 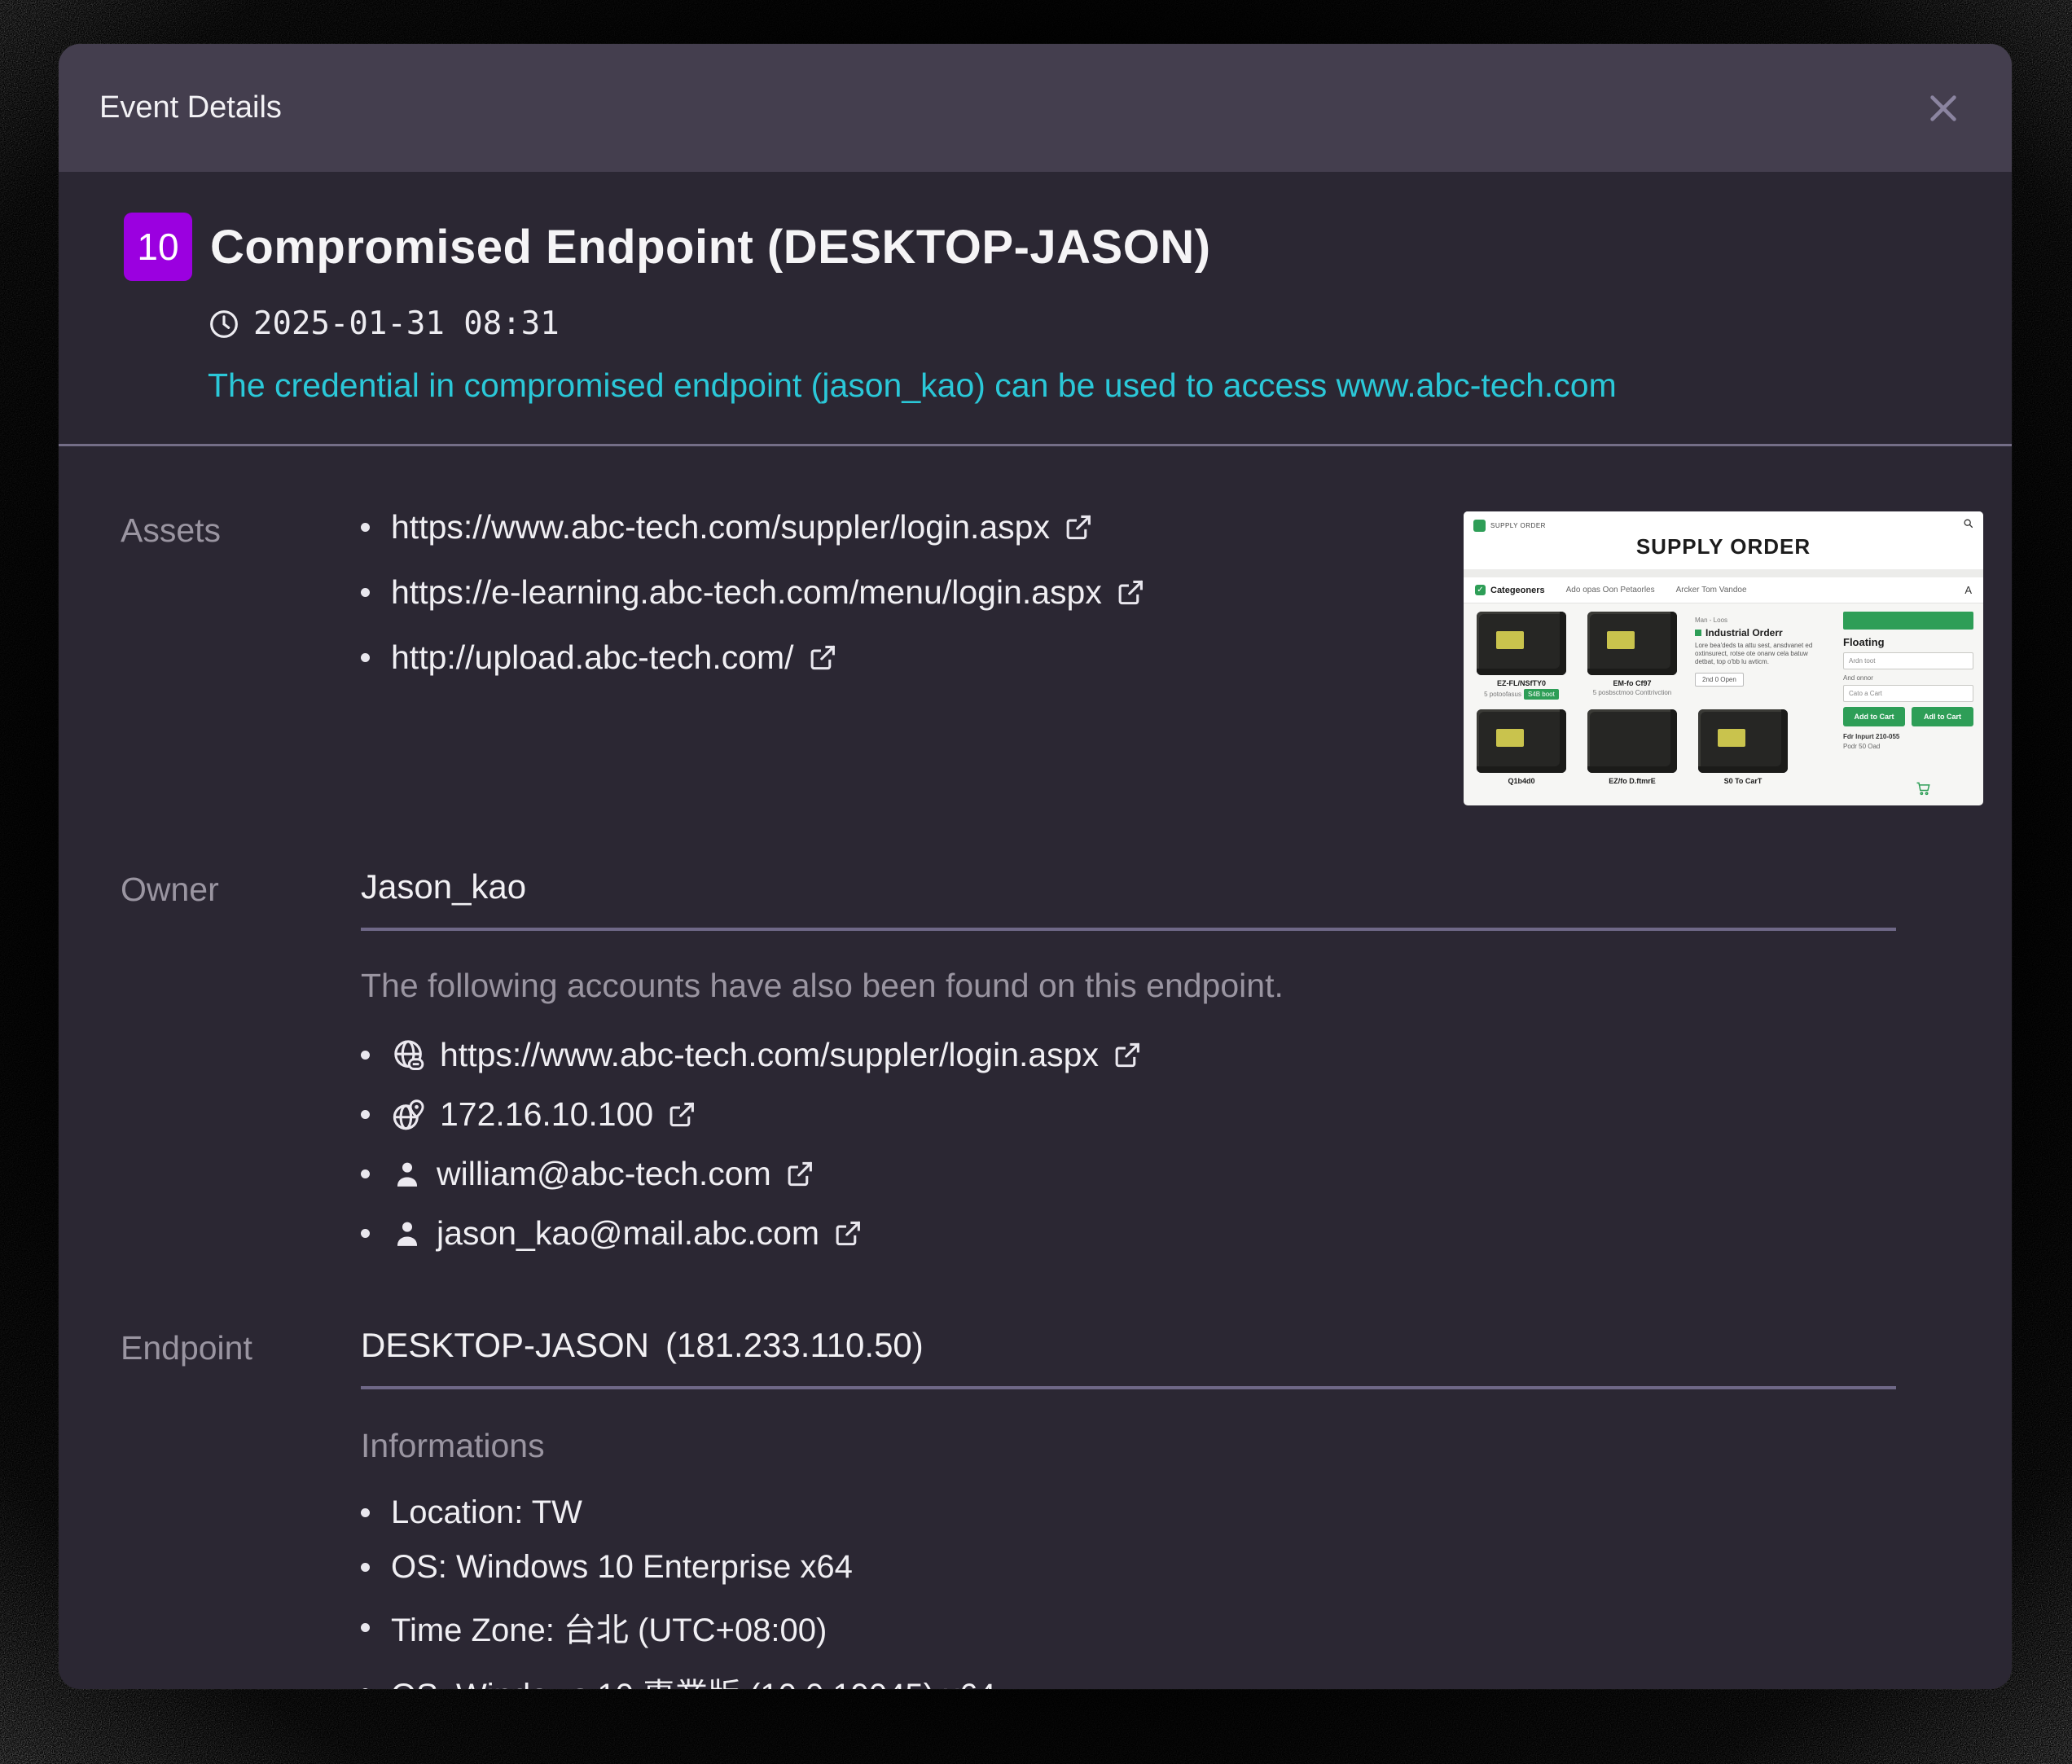 What do you see at coordinates (1711, 590) in the screenshot?
I see `thumb-nav-item: Arcker Tom Vandoe` at bounding box center [1711, 590].